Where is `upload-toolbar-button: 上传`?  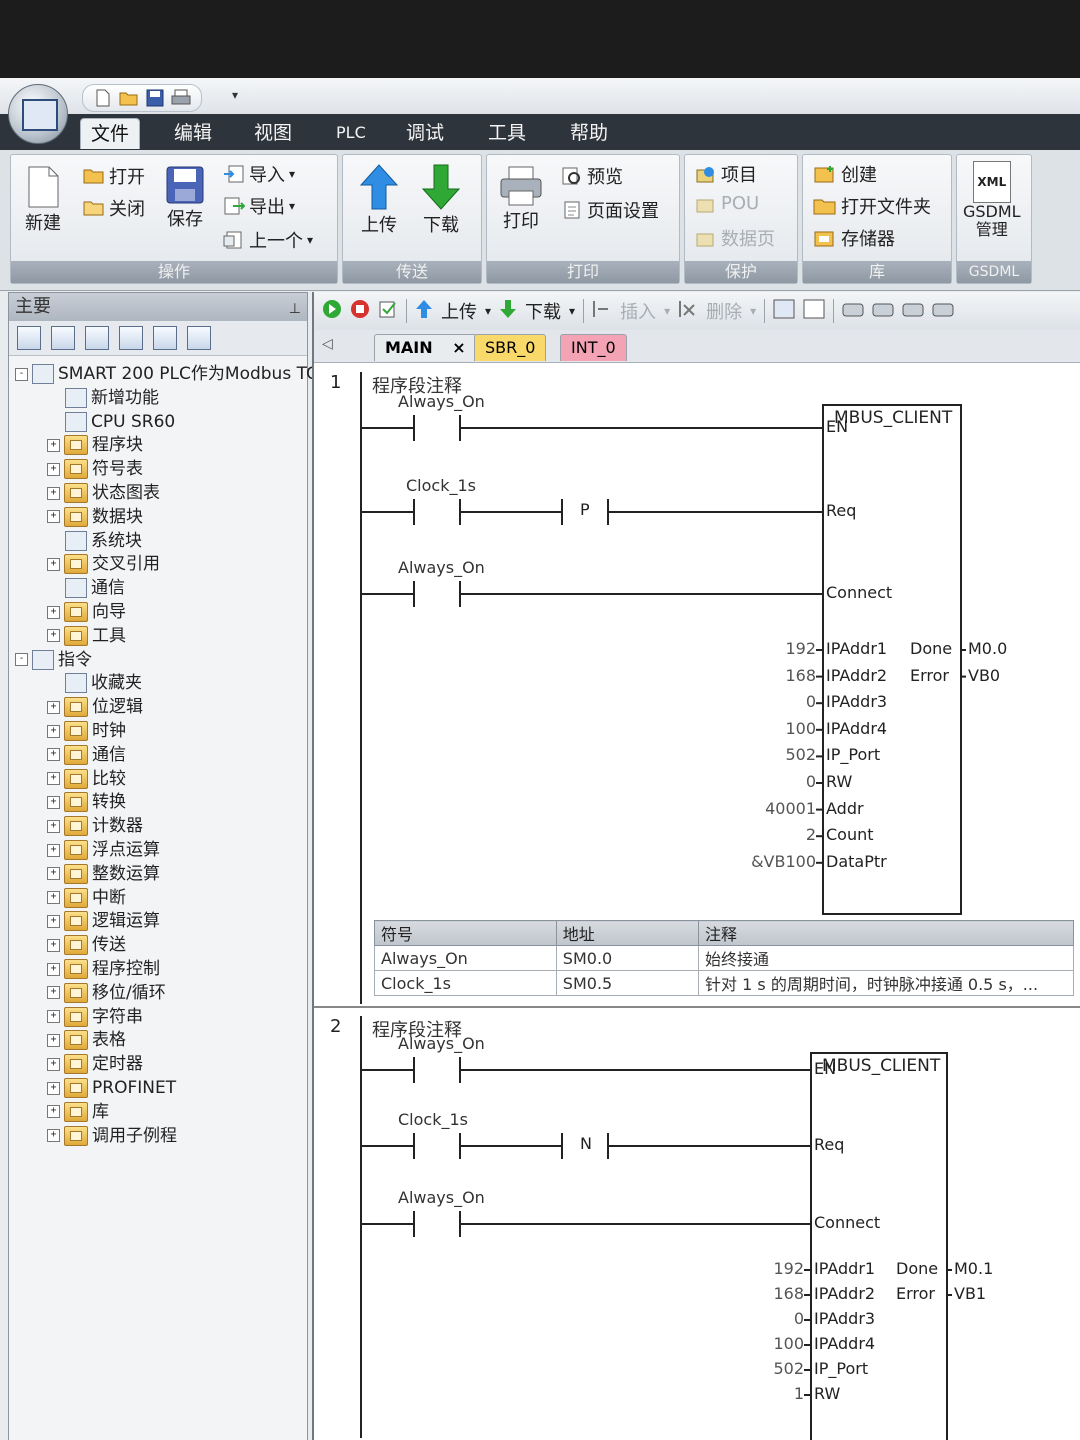 upload-toolbar-button: 上传 is located at coordinates (459, 311).